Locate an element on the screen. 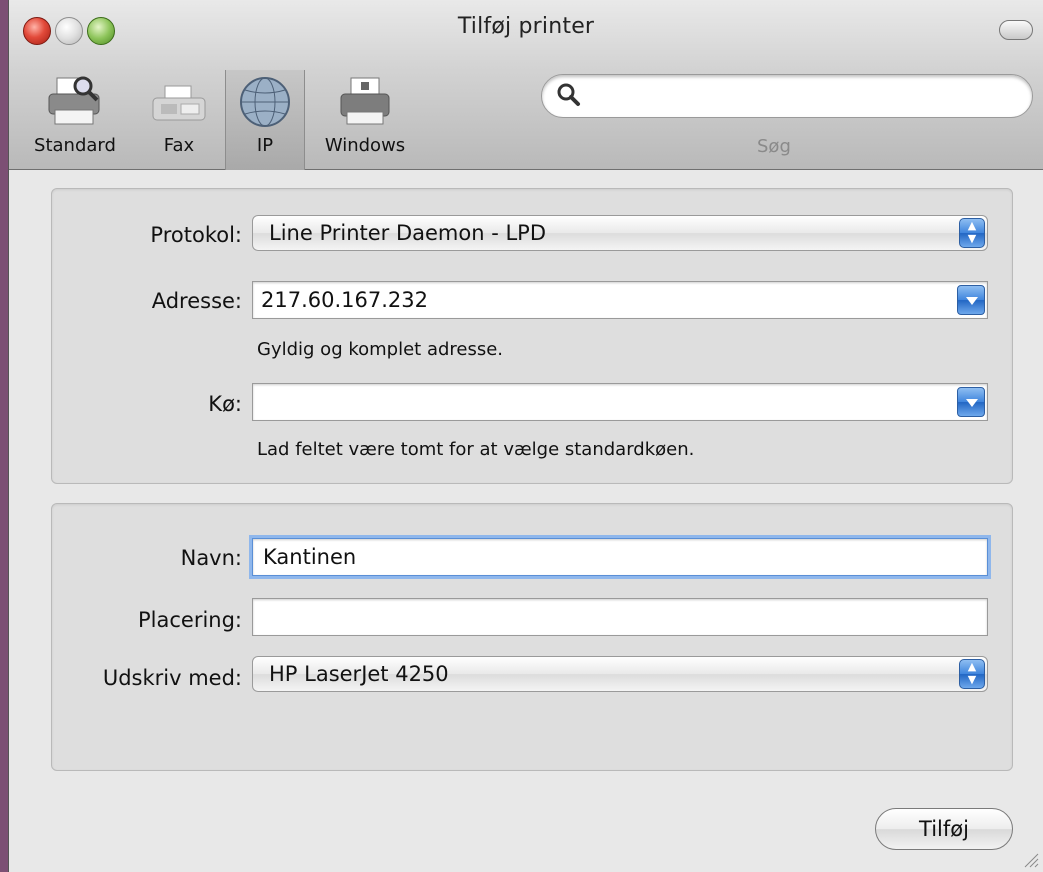 The height and width of the screenshot is (872, 1043). queue-combo is located at coordinates (620, 402).